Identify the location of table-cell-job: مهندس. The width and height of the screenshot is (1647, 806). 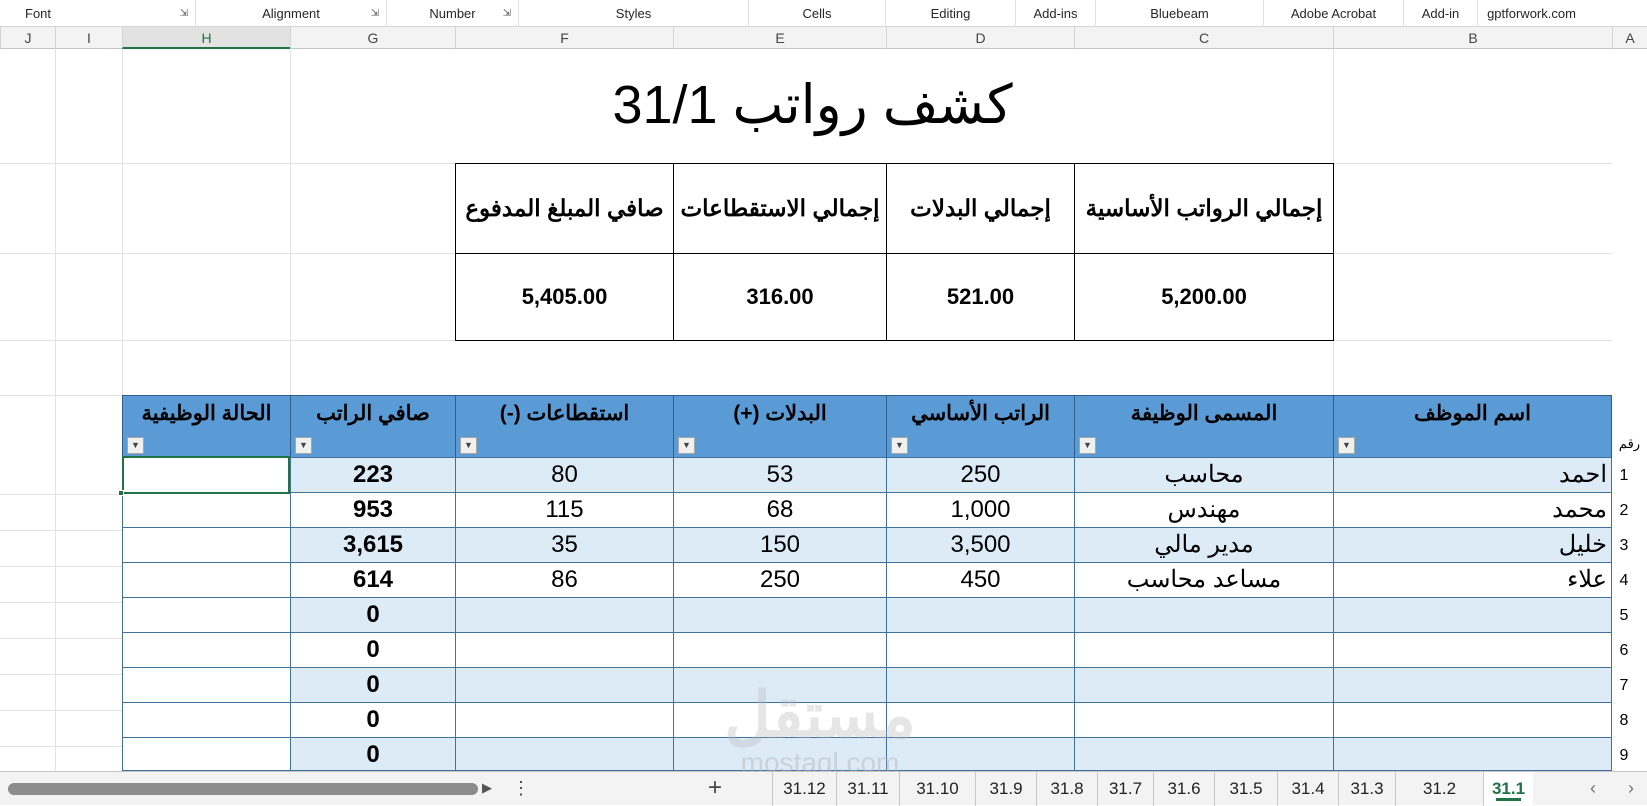
(1204, 510).